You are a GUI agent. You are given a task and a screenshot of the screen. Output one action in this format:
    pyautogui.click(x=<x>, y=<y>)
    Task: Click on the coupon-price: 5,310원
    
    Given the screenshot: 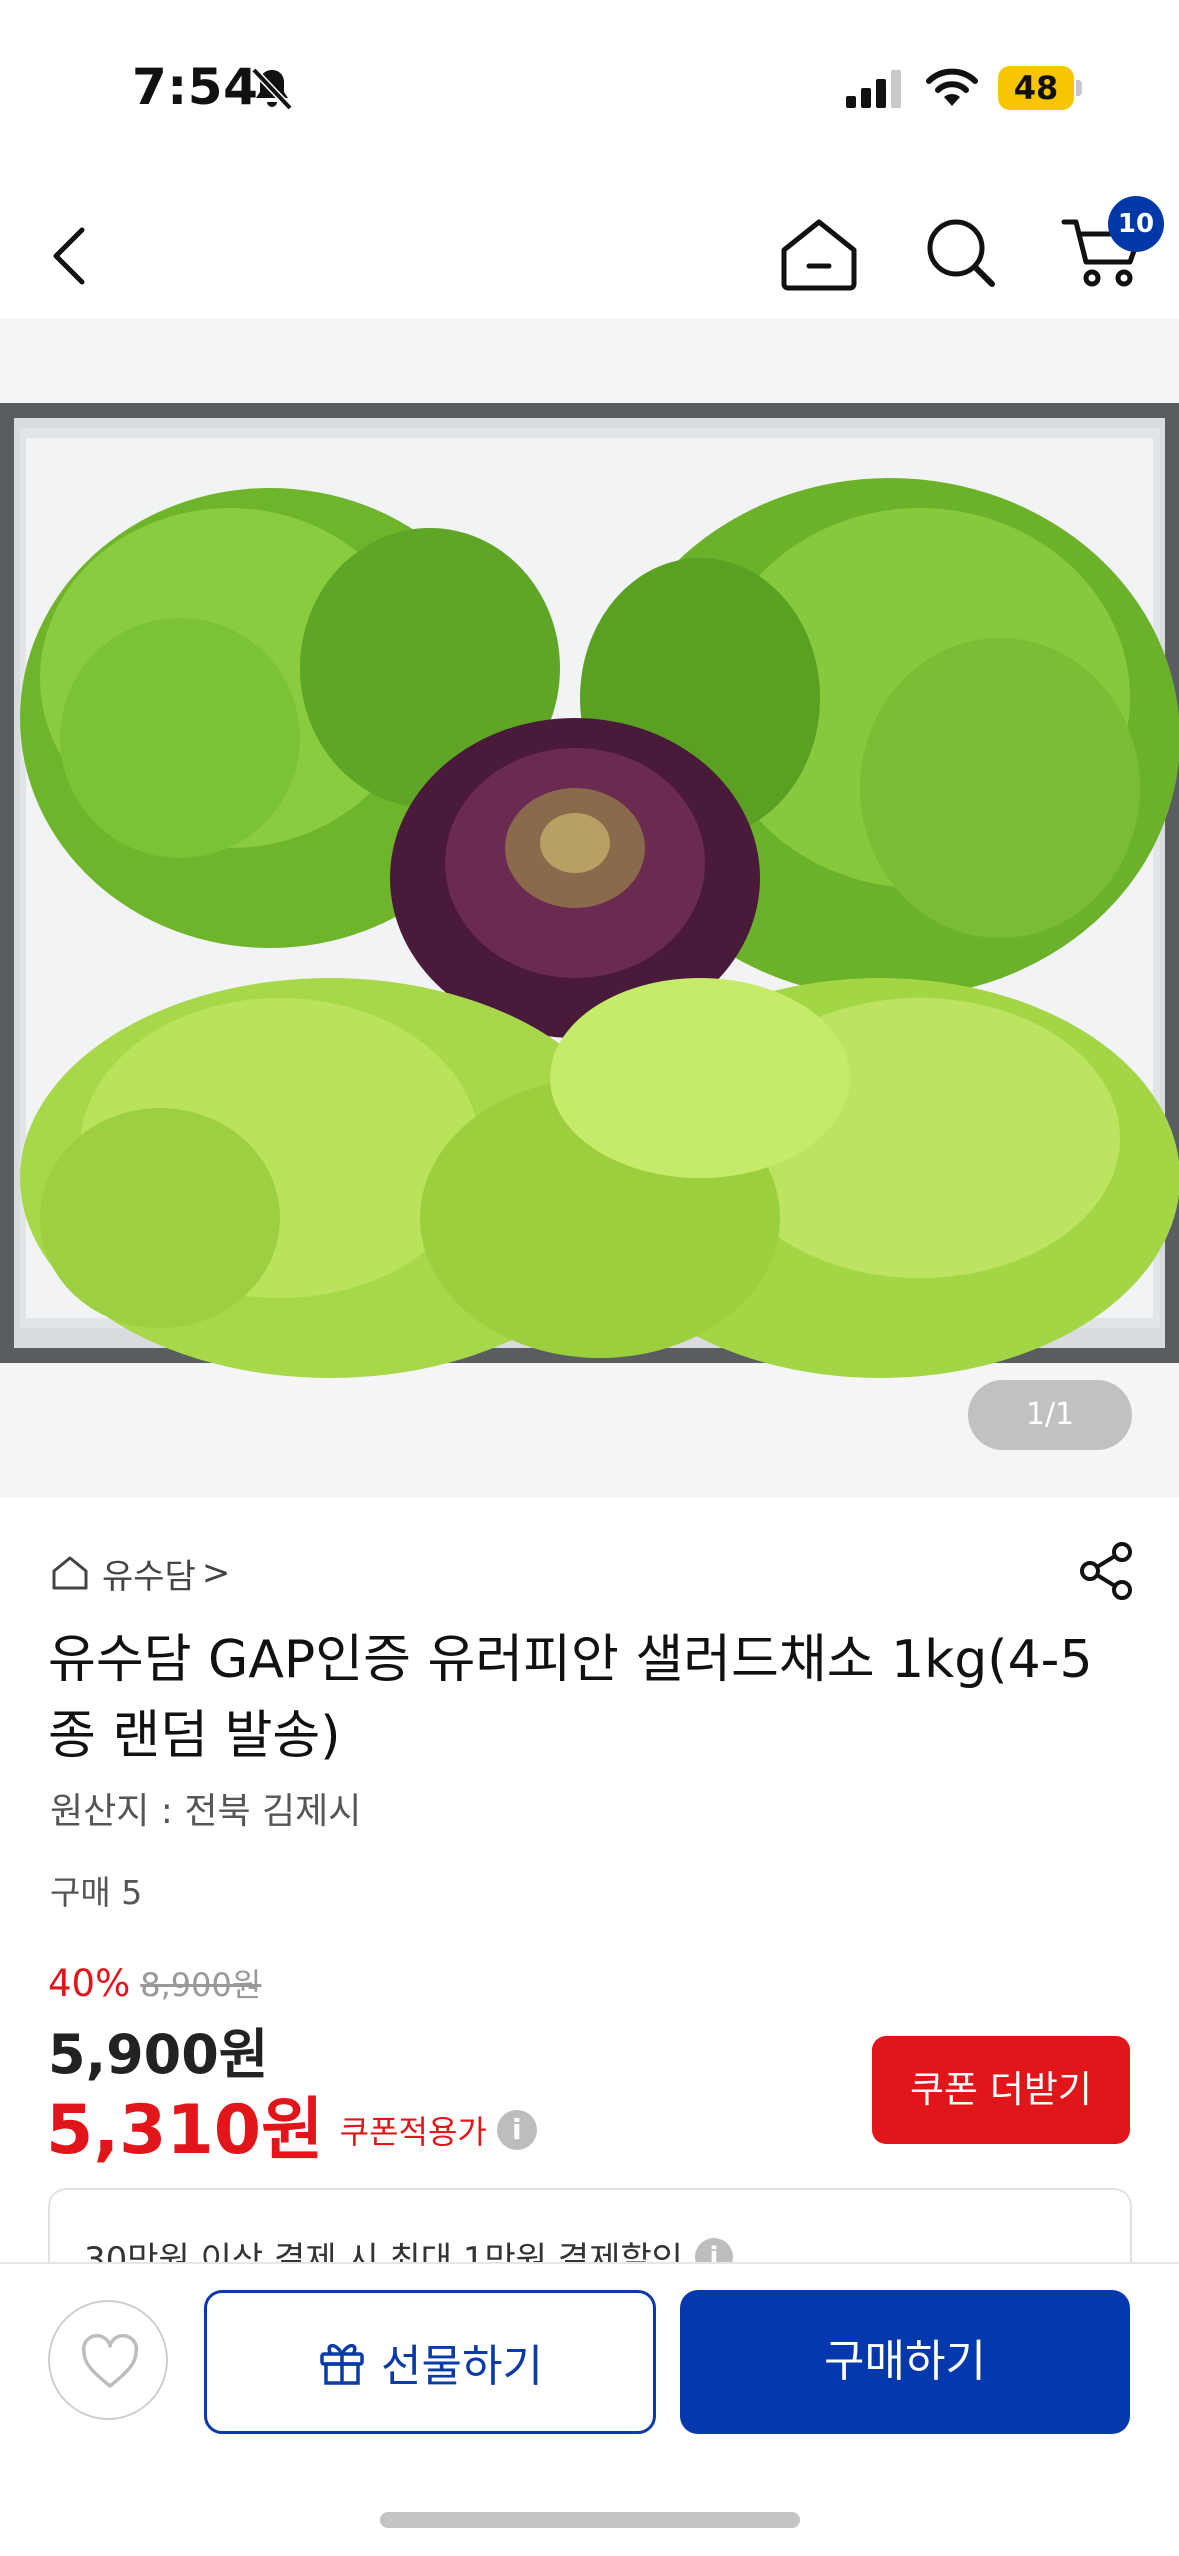 What is the action you would take?
    pyautogui.click(x=185, y=2130)
    